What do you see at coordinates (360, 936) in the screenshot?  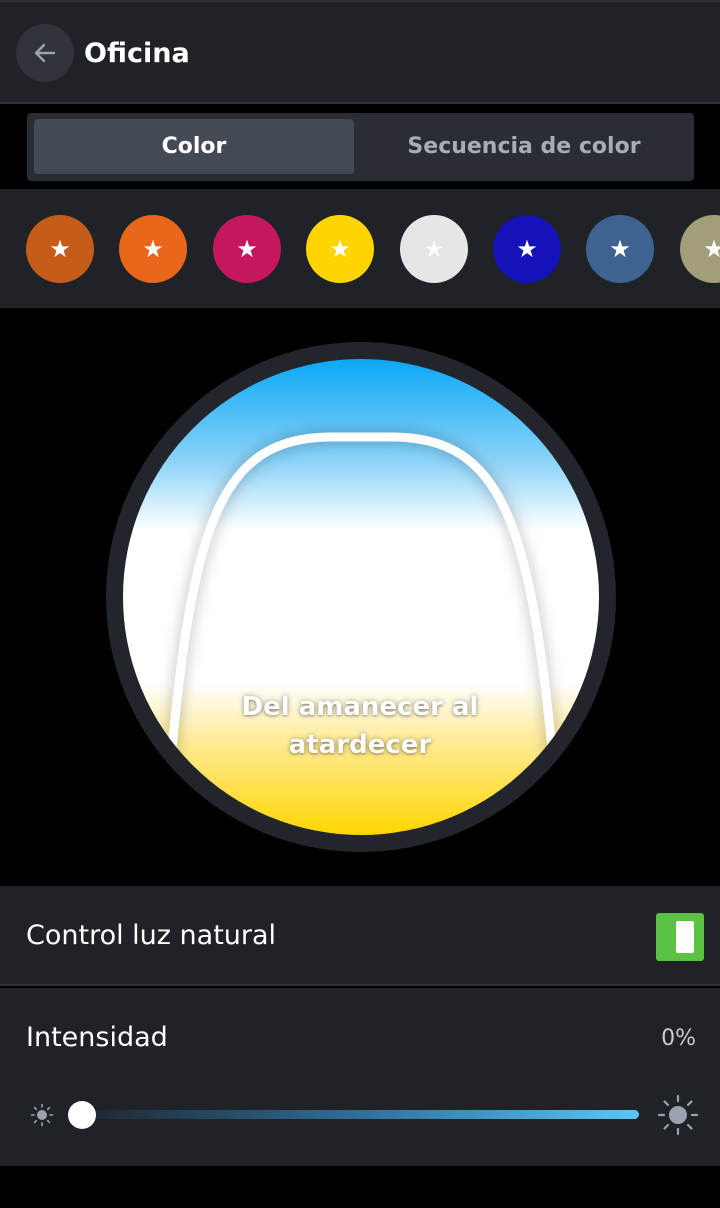 I see `natural-light-row: Control luz natural` at bounding box center [360, 936].